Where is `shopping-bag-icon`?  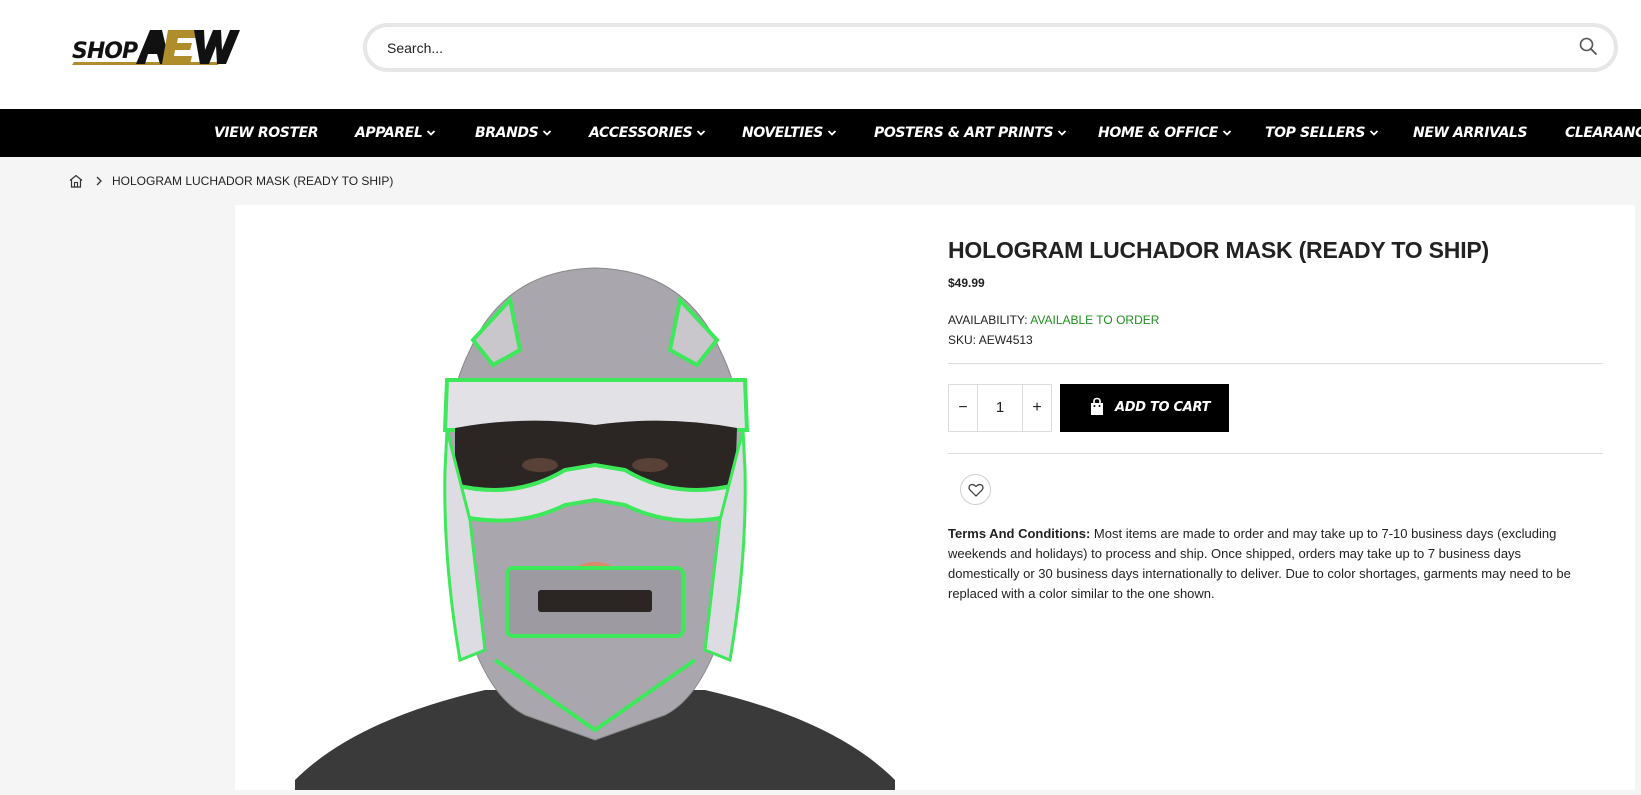 shopping-bag-icon is located at coordinates (1097, 406).